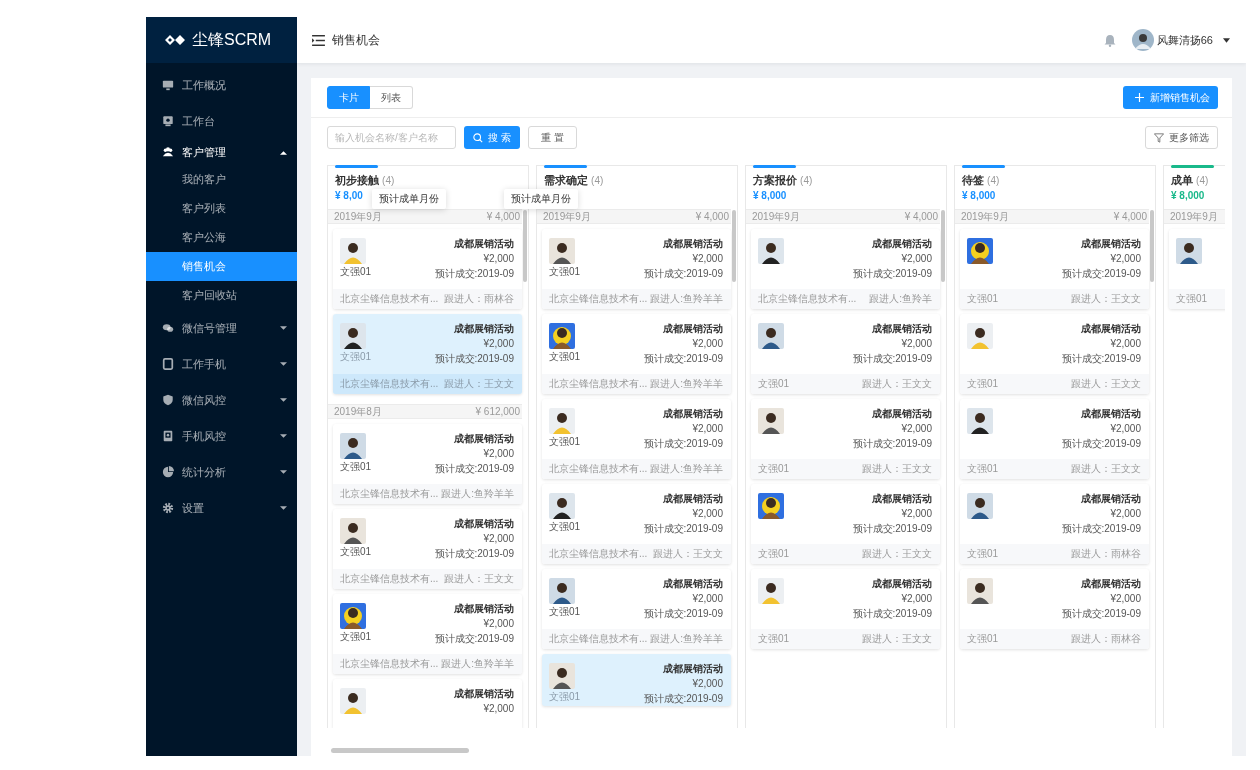  Describe the element at coordinates (1182, 180) in the screenshot. I see `column-title: 成单` at that location.